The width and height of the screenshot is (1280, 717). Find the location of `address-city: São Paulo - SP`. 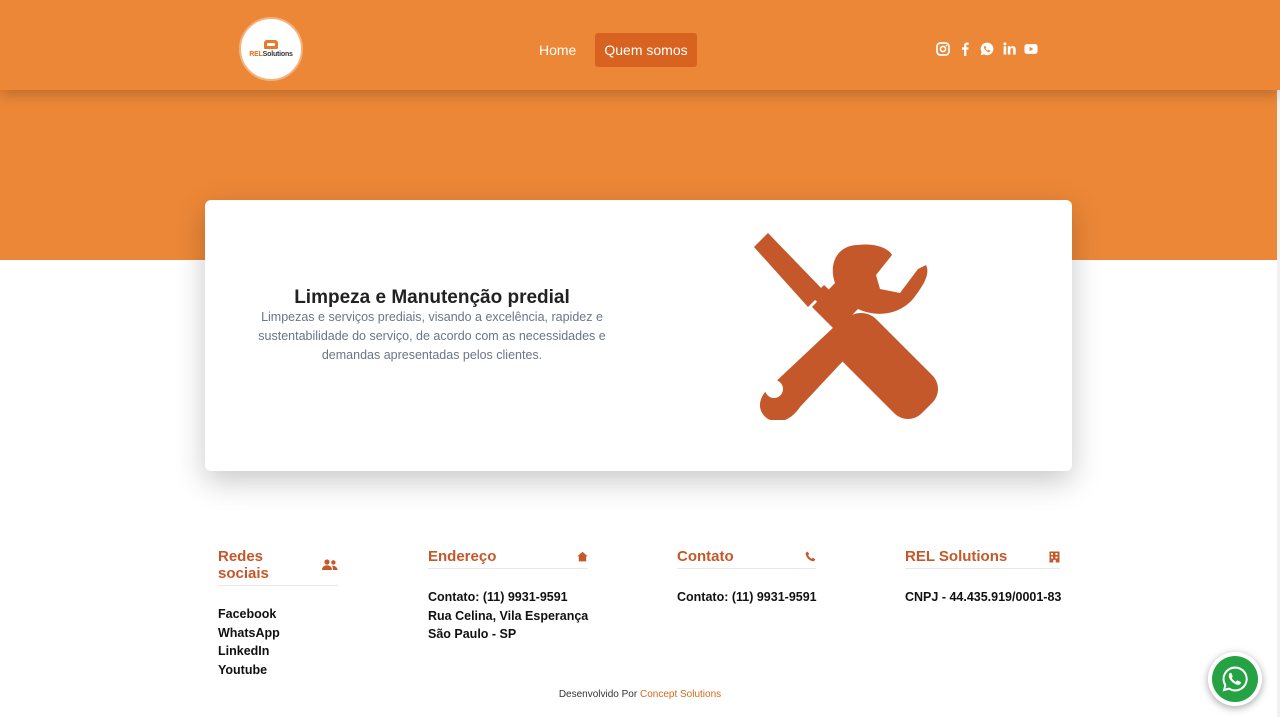

address-city: São Paulo - SP is located at coordinates (472, 634).